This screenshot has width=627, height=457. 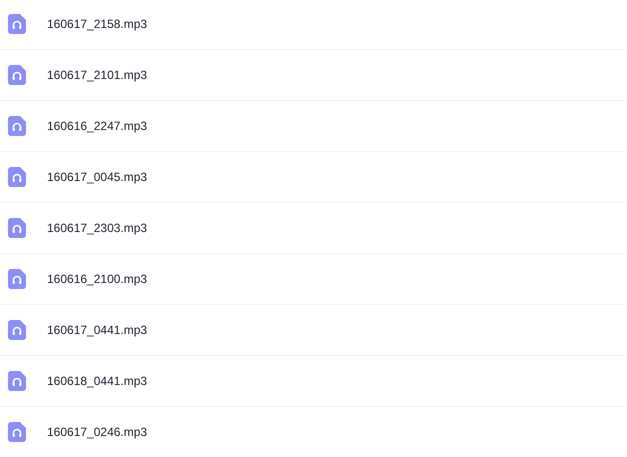 I want to click on file-name: 160617_0045.mp3, so click(x=97, y=177).